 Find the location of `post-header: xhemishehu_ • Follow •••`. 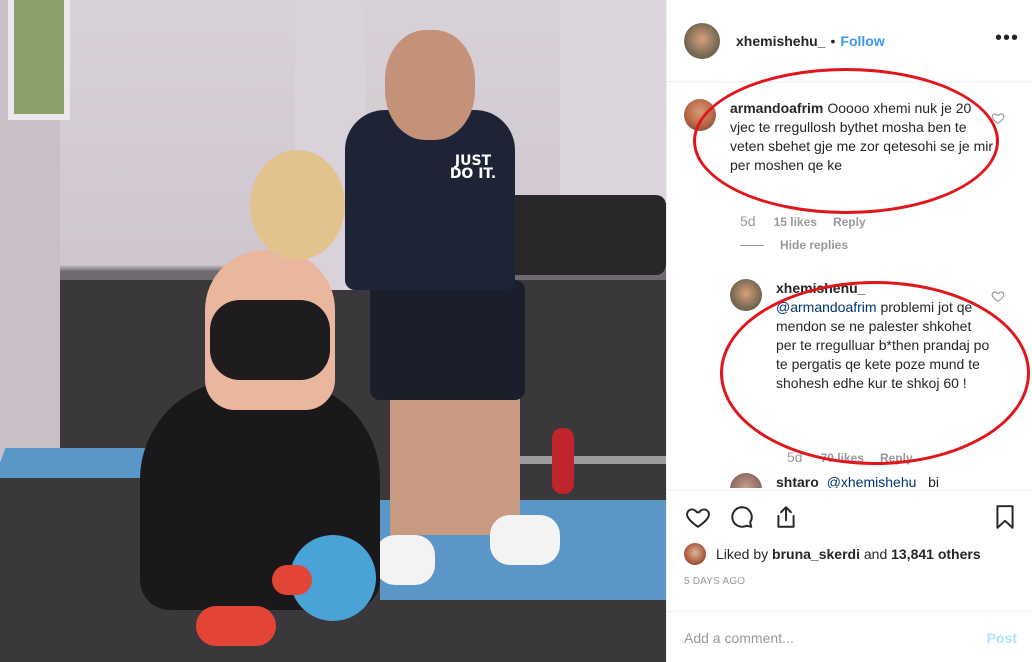

post-header: xhemishehu_ • Follow ••• is located at coordinates (849, 41).